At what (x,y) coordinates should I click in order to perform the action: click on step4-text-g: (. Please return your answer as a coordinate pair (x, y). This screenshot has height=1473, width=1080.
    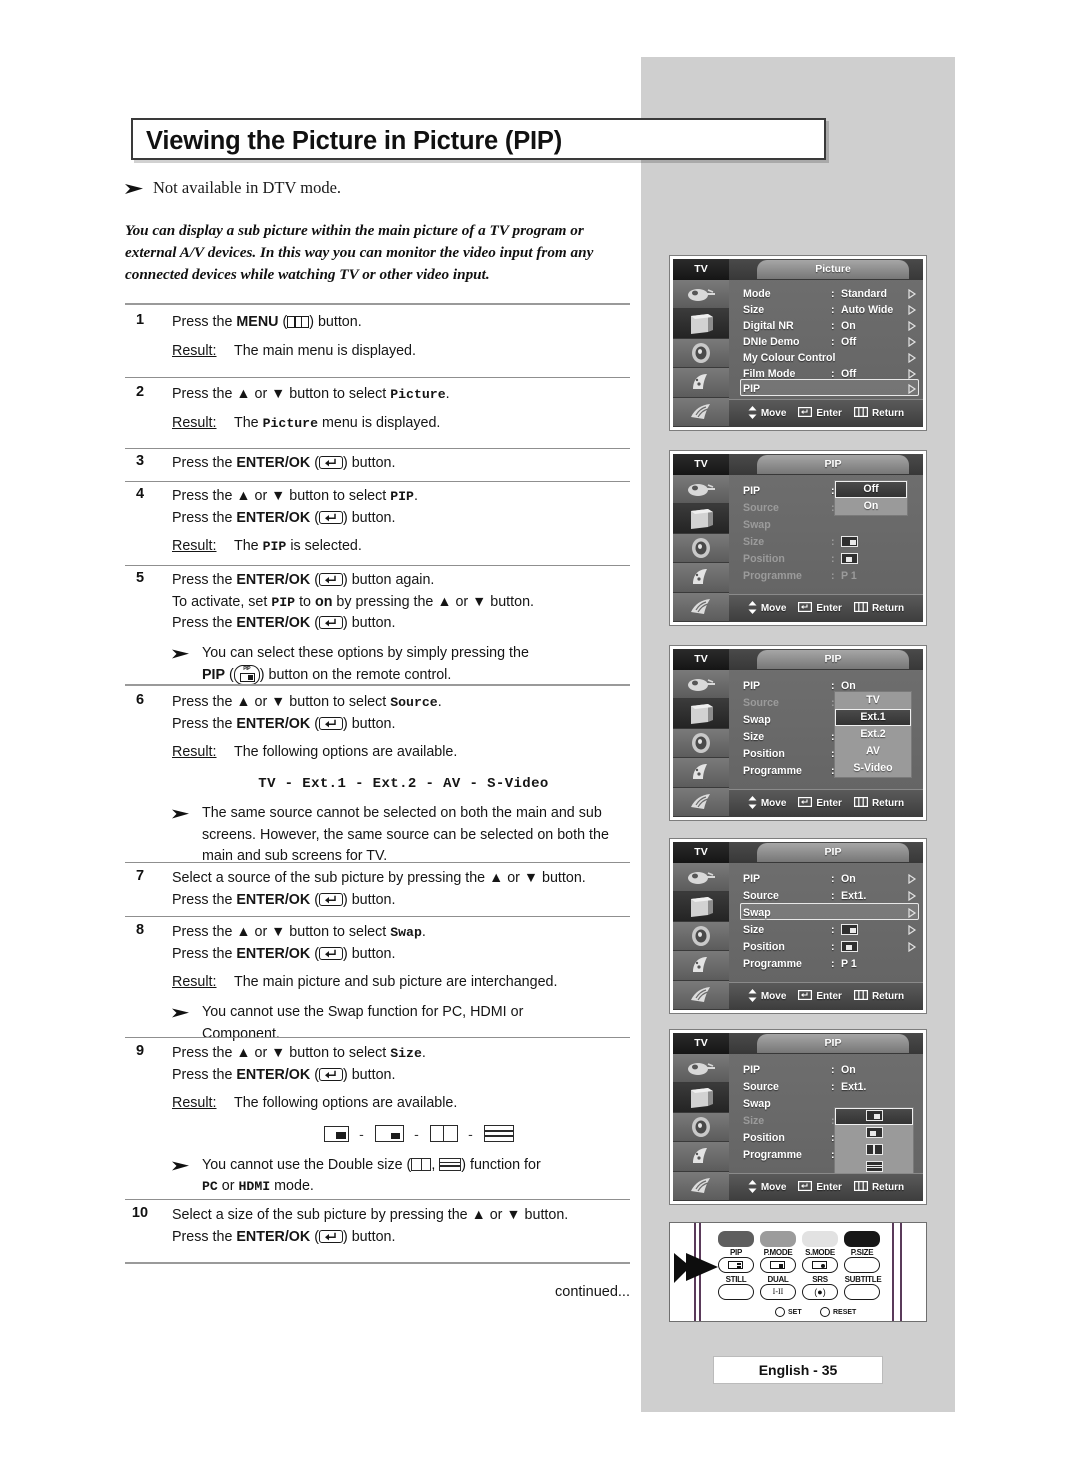
    Looking at the image, I should click on (314, 517).